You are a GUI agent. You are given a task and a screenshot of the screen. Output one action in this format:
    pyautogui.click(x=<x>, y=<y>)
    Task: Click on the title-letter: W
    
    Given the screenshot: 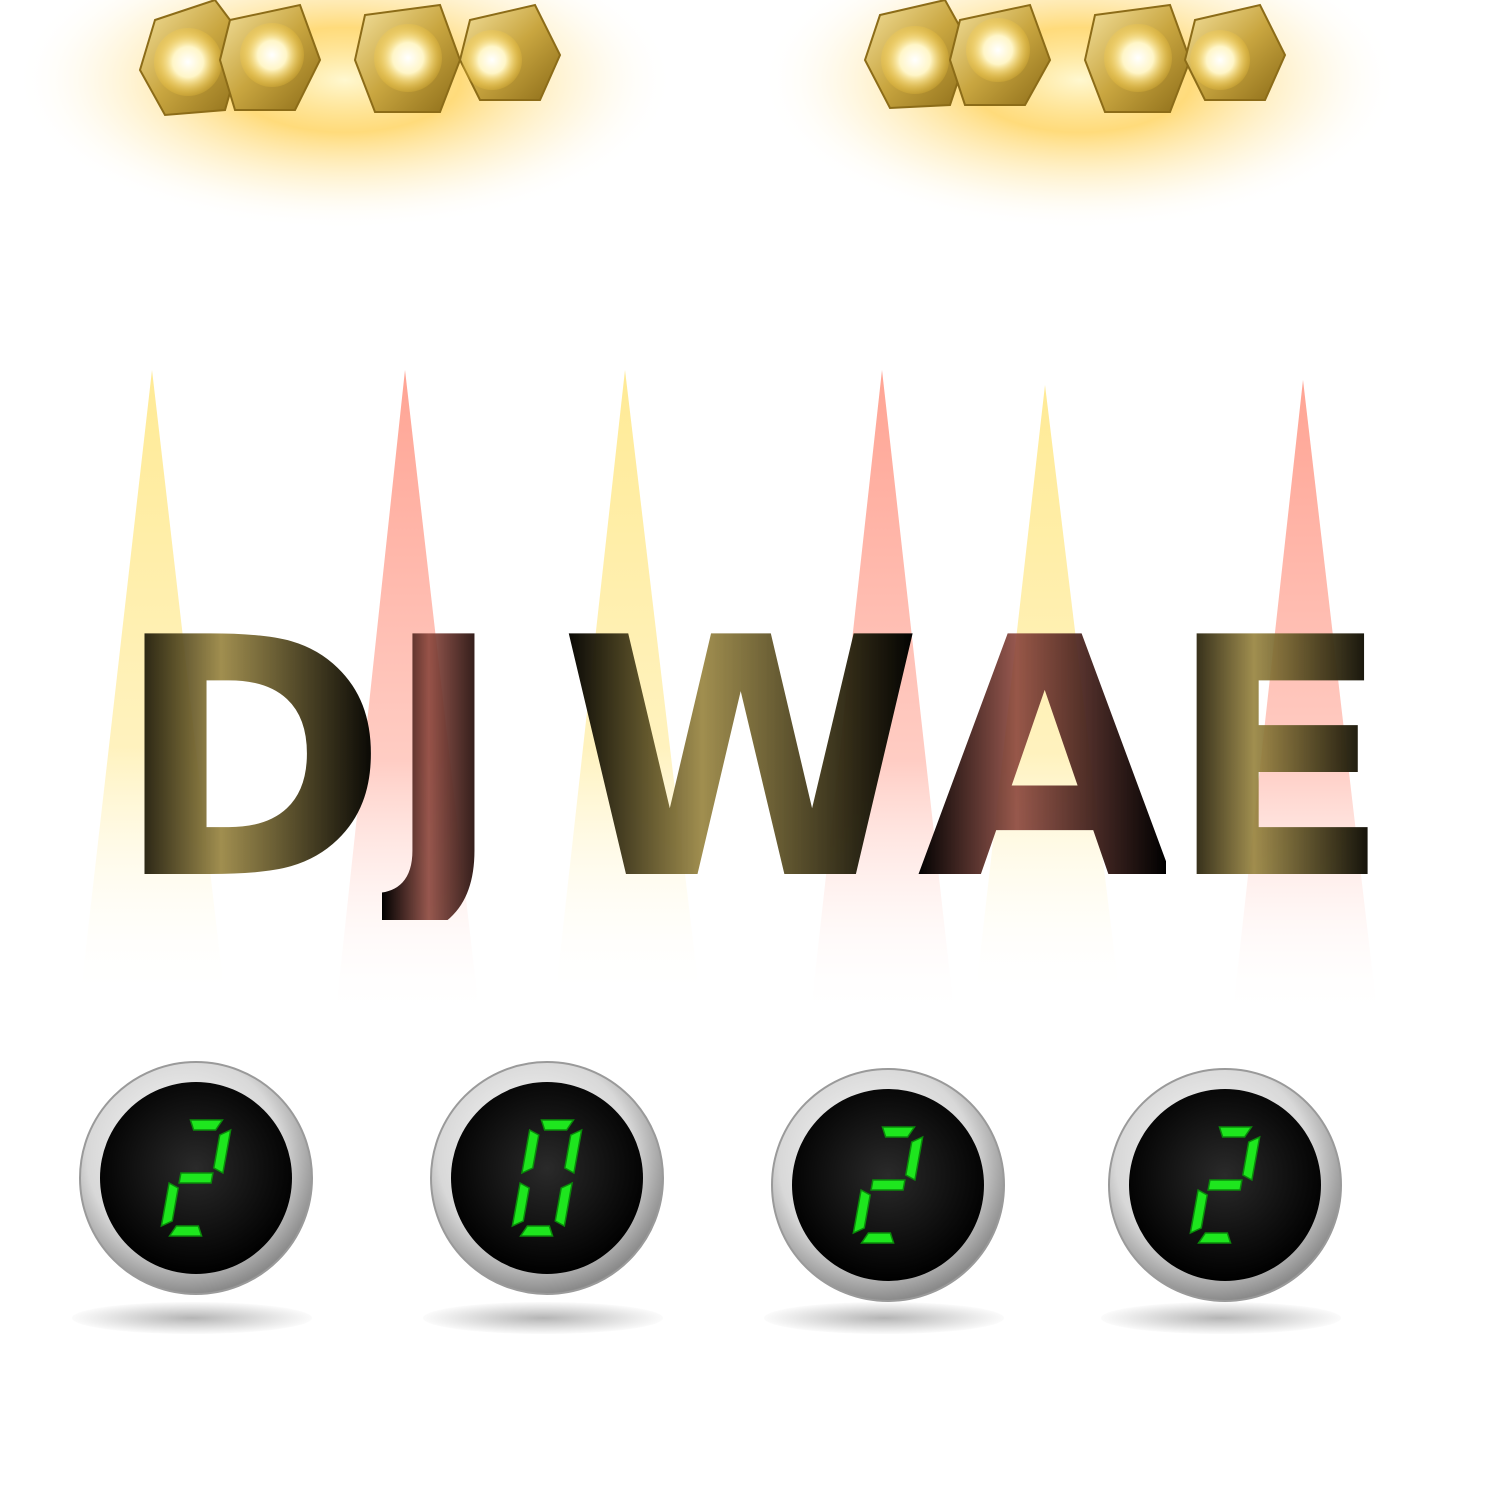 What is the action you would take?
    pyautogui.click(x=740, y=760)
    